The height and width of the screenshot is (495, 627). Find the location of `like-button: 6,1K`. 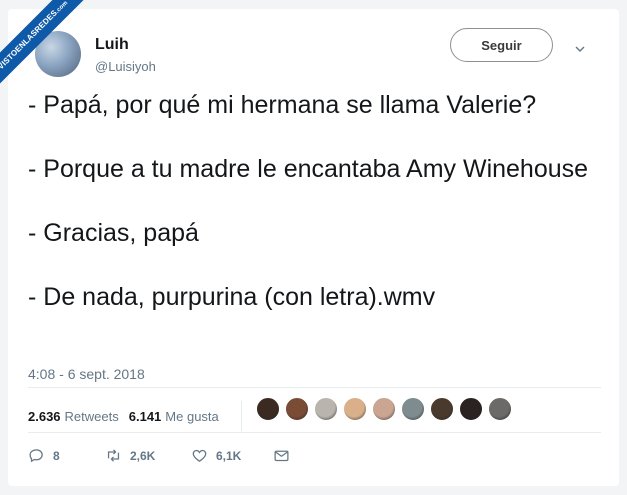

like-button: 6,1K is located at coordinates (232, 455).